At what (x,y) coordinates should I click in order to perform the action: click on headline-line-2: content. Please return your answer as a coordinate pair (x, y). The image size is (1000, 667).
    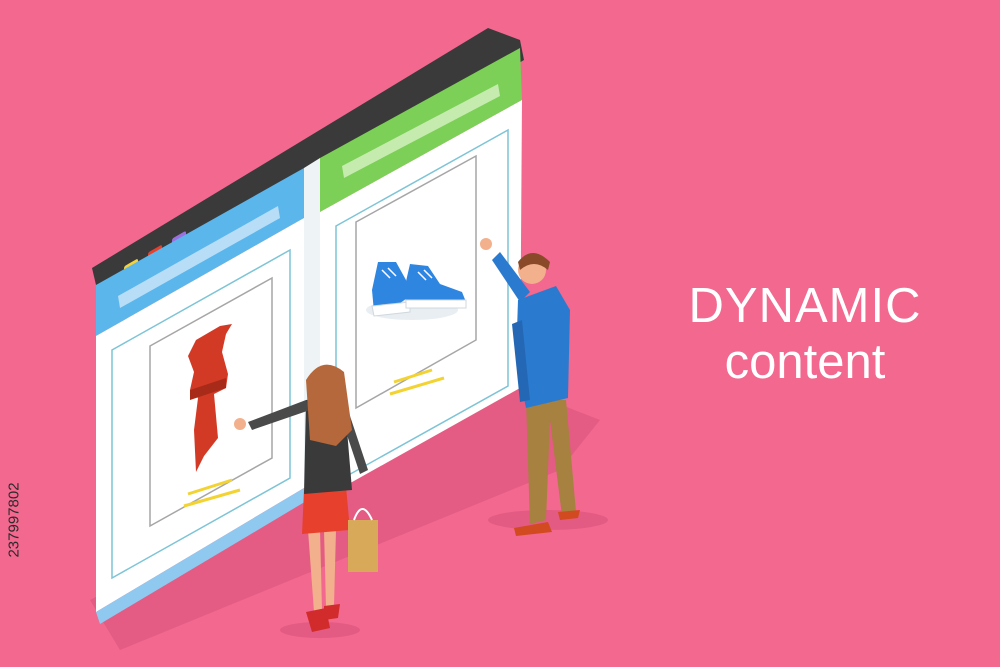
    Looking at the image, I should click on (805, 362).